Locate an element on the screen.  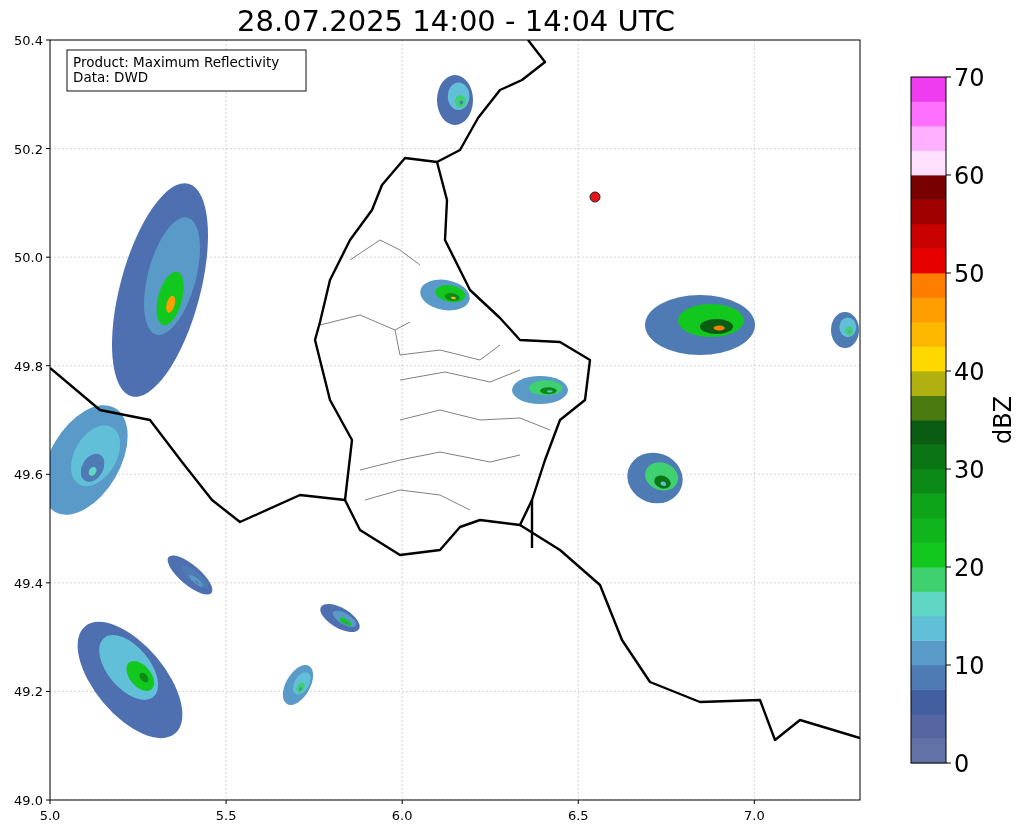
colorbar-tick-label: 0 is located at coordinates (962, 764).